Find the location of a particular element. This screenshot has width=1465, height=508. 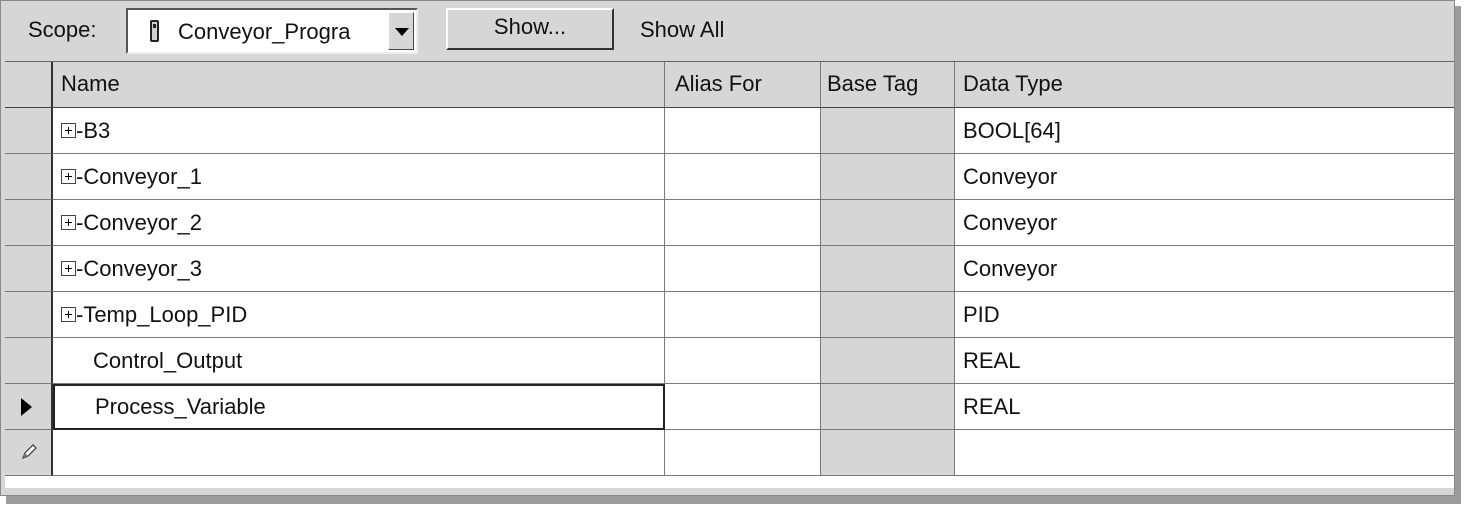

pencil-icon is located at coordinates (29, 452).